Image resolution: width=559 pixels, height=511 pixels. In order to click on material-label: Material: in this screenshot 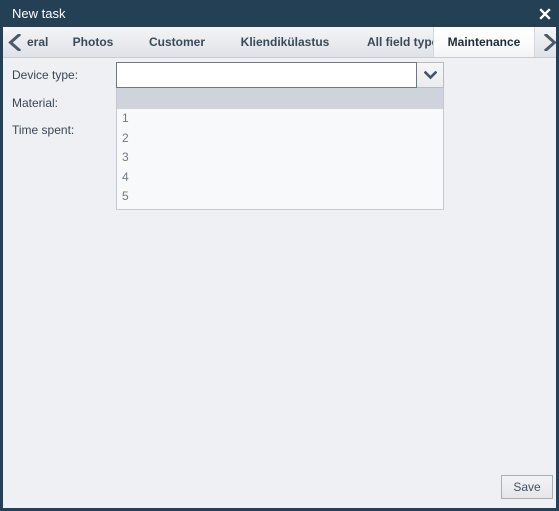, I will do `click(35, 103)`.